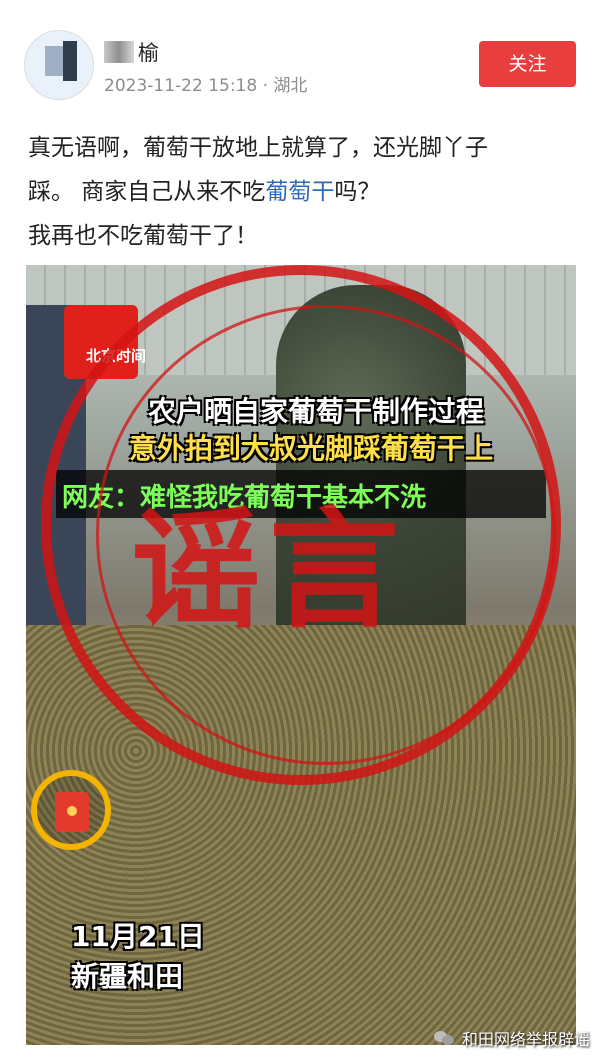  Describe the element at coordinates (526, 1039) in the screenshot. I see `watermark-text: 和田网络举报辟谣` at that location.